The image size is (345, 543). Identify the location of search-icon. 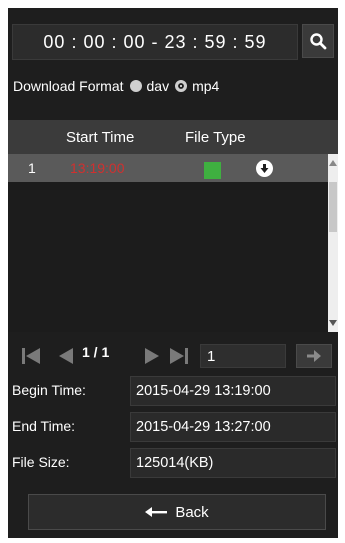
(318, 41).